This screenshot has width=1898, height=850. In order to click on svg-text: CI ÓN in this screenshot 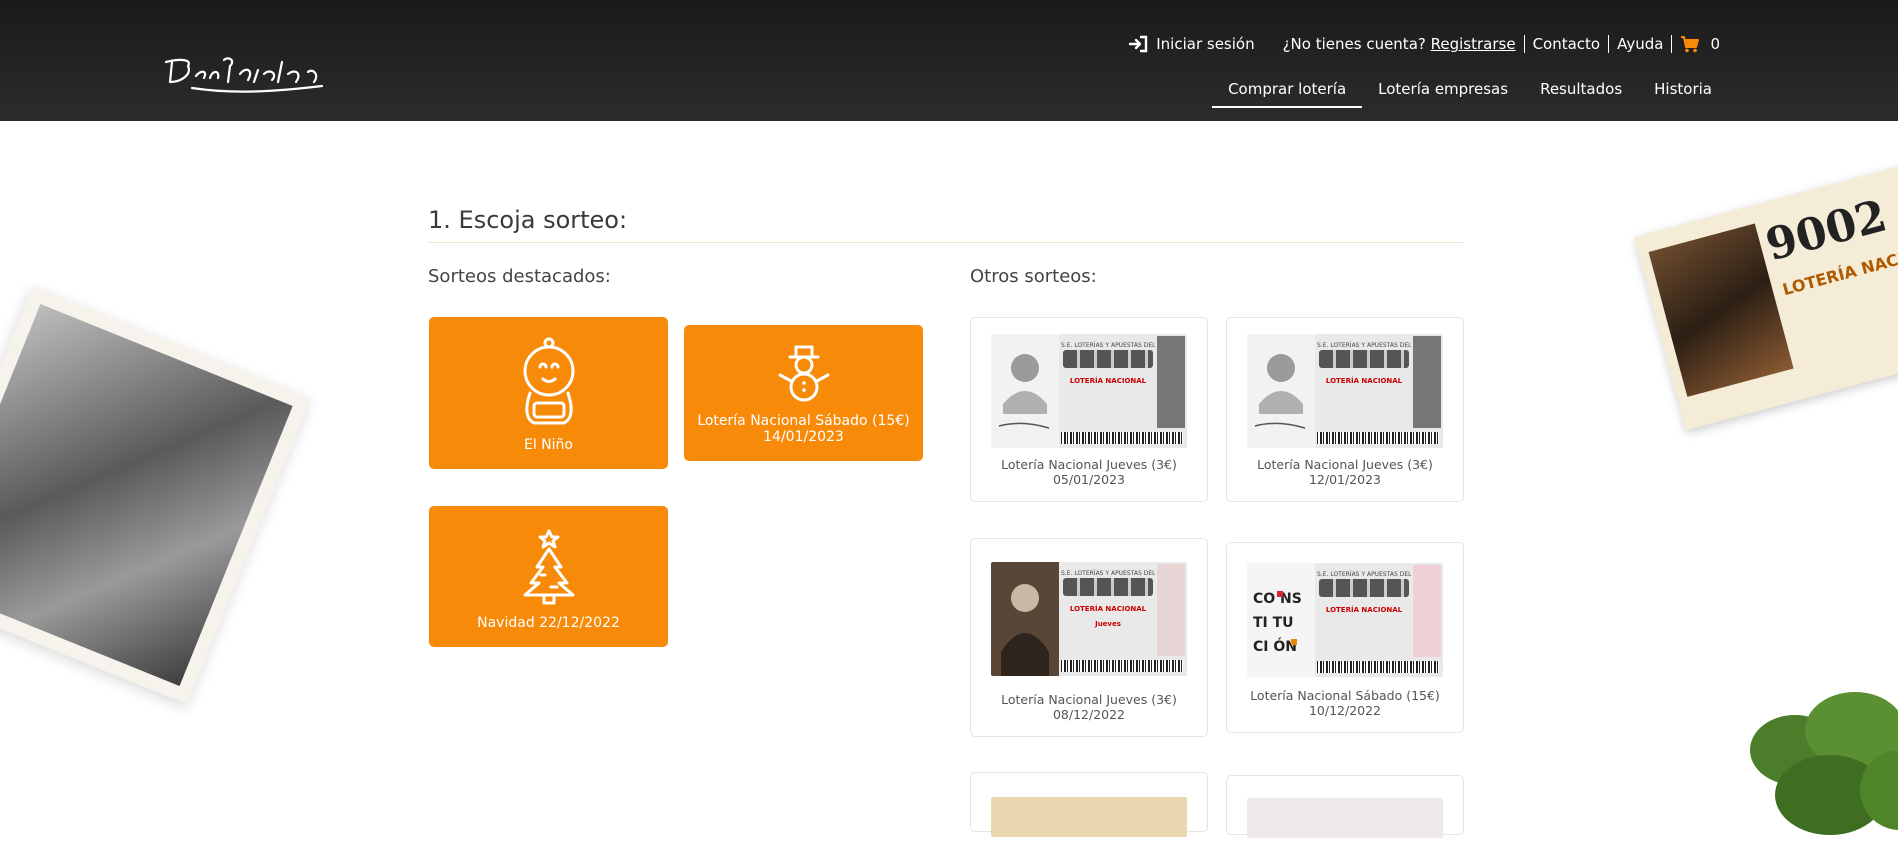, I will do `click(1275, 646)`.